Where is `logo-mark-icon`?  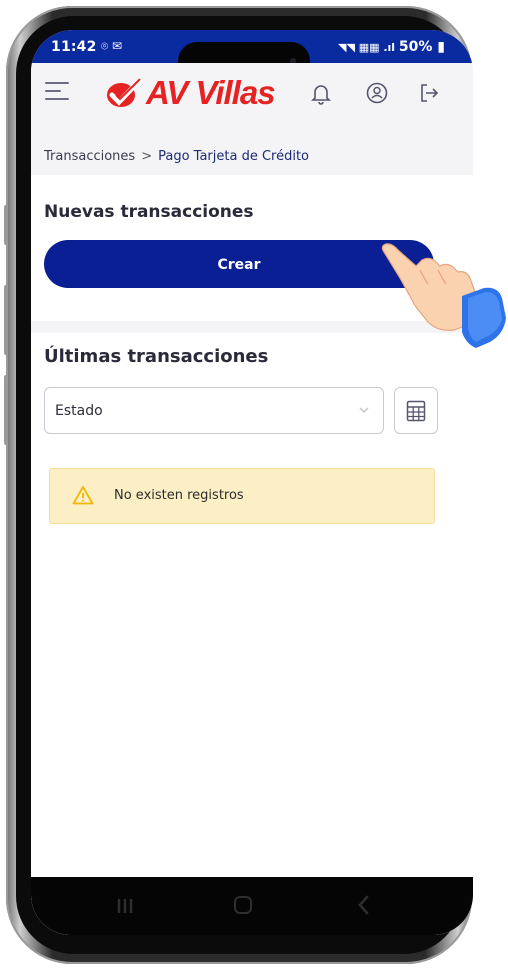 logo-mark-icon is located at coordinates (125, 92).